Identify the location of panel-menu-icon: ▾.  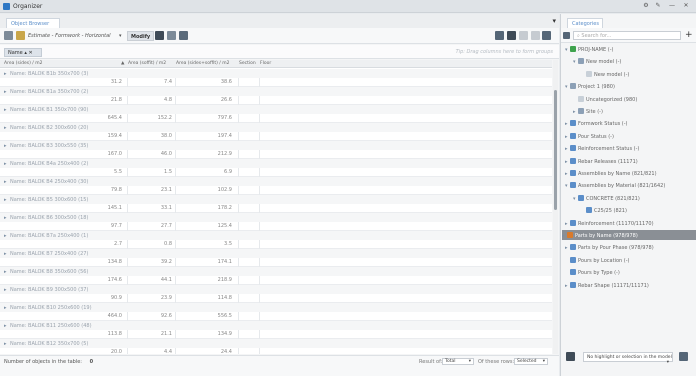
(554, 21).